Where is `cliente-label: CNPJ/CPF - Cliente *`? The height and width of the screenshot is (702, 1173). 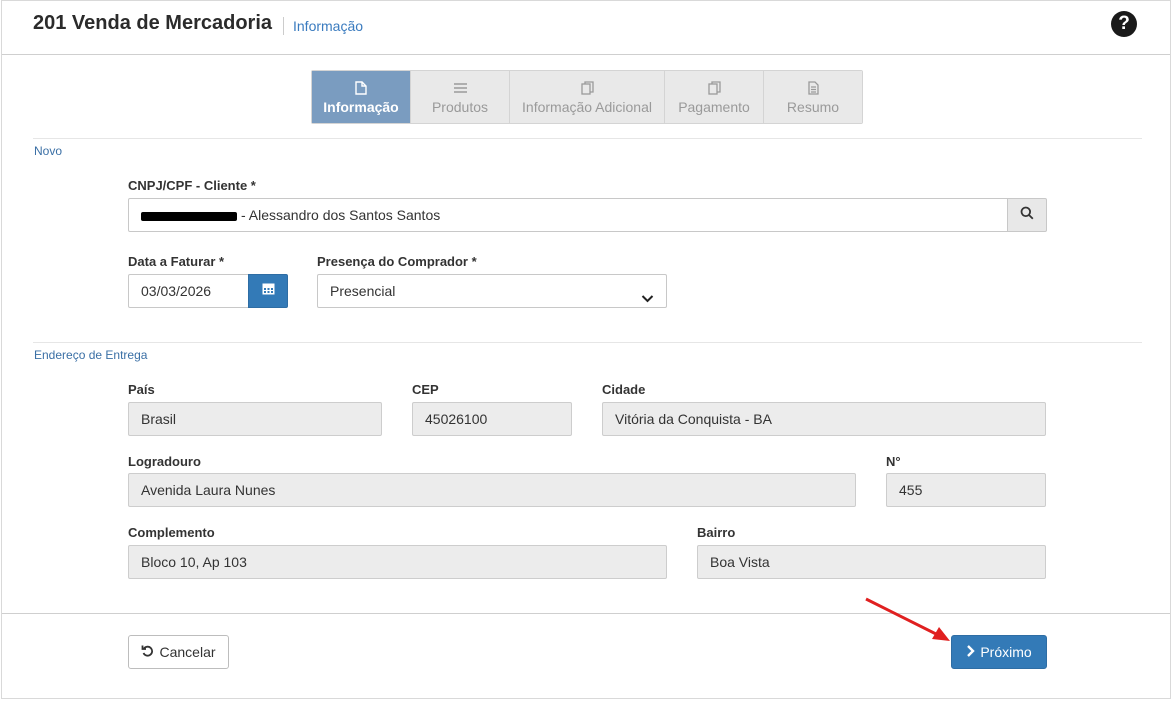
cliente-label: CNPJ/CPF - Cliente * is located at coordinates (192, 185).